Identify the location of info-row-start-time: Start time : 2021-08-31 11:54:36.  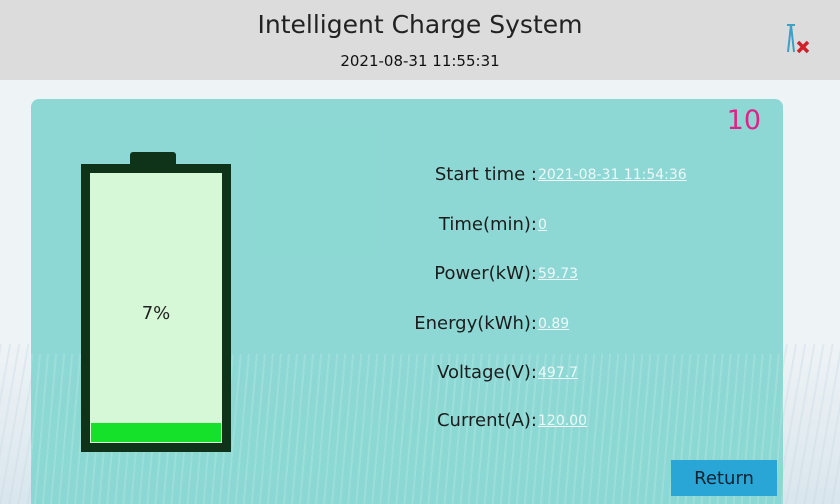
(407, 175).